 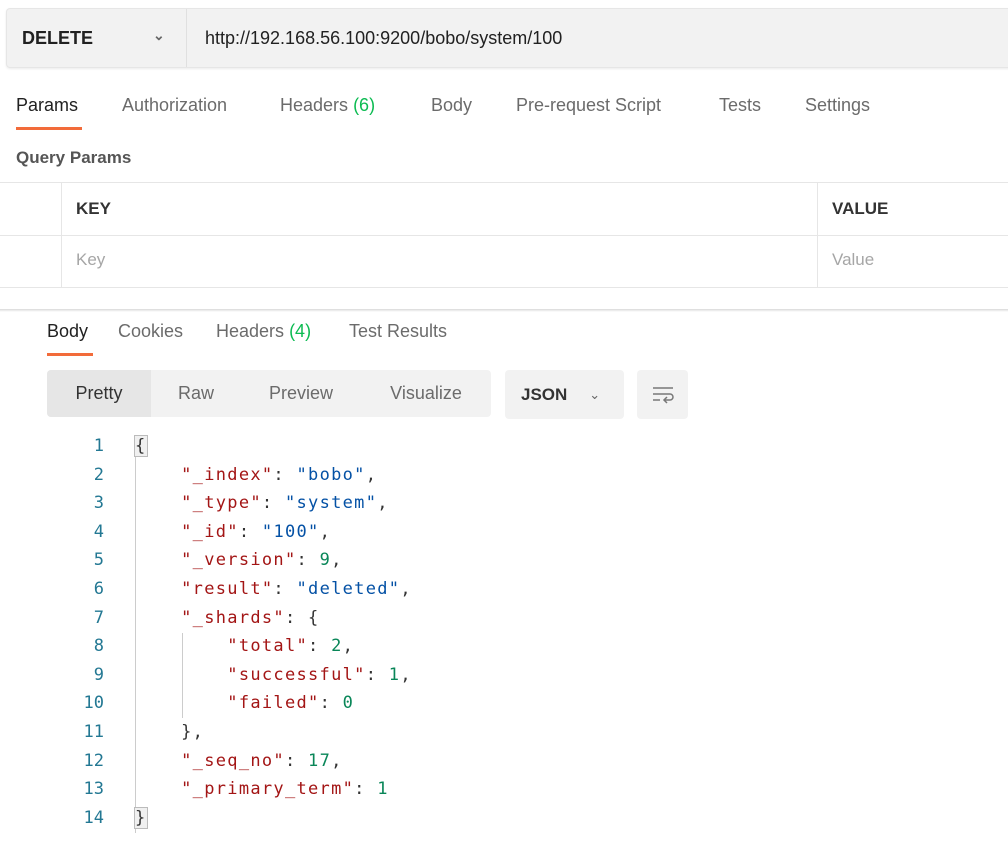 I want to click on headers-count: (6), so click(x=364, y=105).